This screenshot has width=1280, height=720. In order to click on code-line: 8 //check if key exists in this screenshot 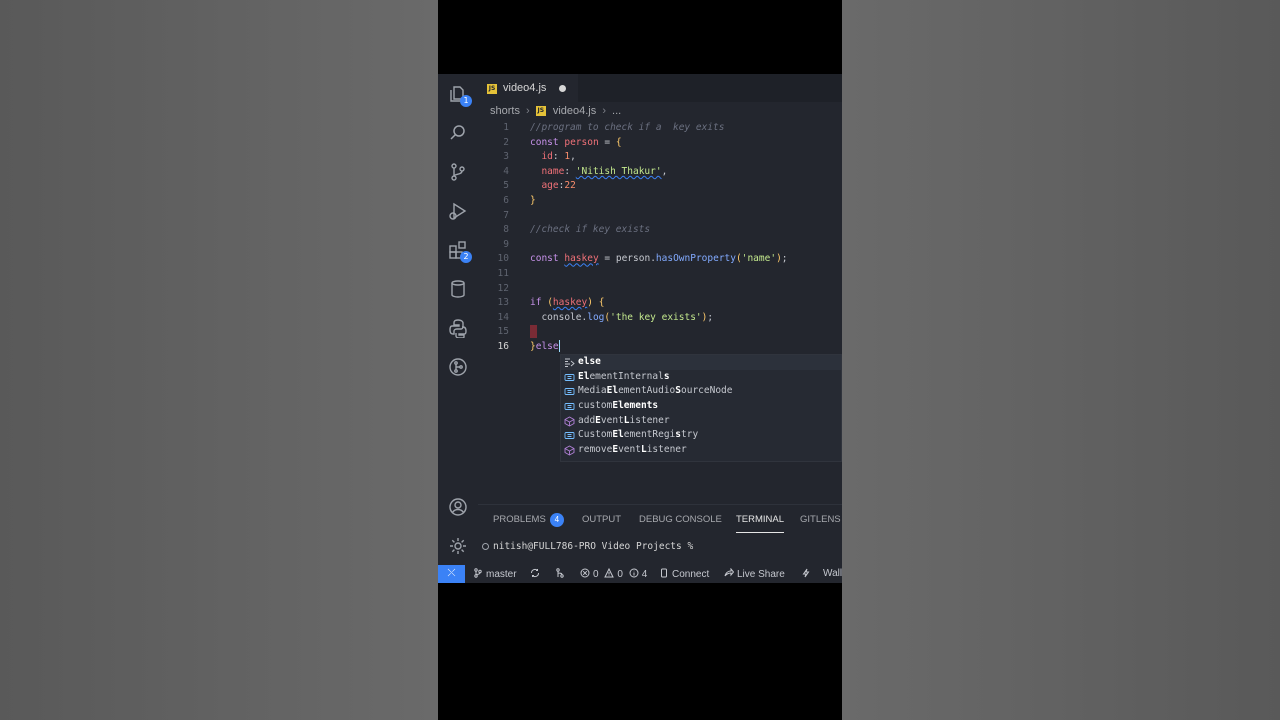, I will do `click(660, 230)`.